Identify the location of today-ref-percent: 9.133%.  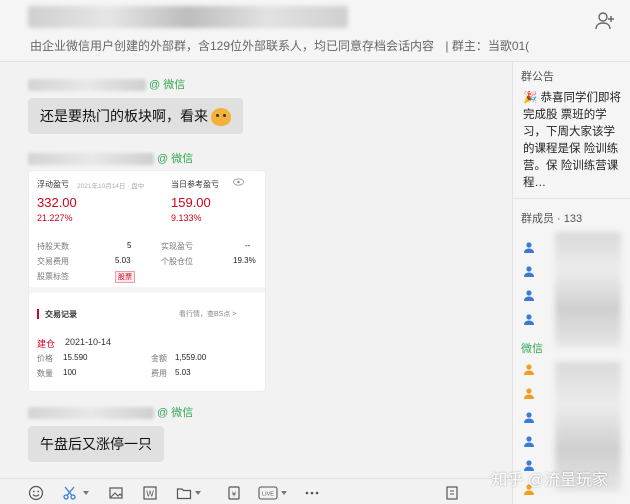
(186, 218).